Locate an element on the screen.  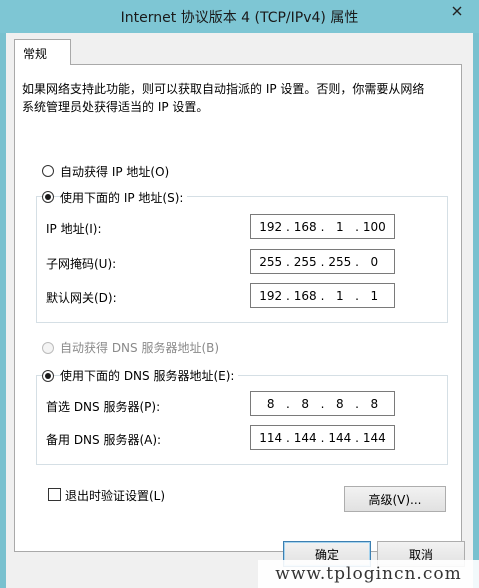
subnet-mask-octet-3: 255 is located at coordinates (340, 261).